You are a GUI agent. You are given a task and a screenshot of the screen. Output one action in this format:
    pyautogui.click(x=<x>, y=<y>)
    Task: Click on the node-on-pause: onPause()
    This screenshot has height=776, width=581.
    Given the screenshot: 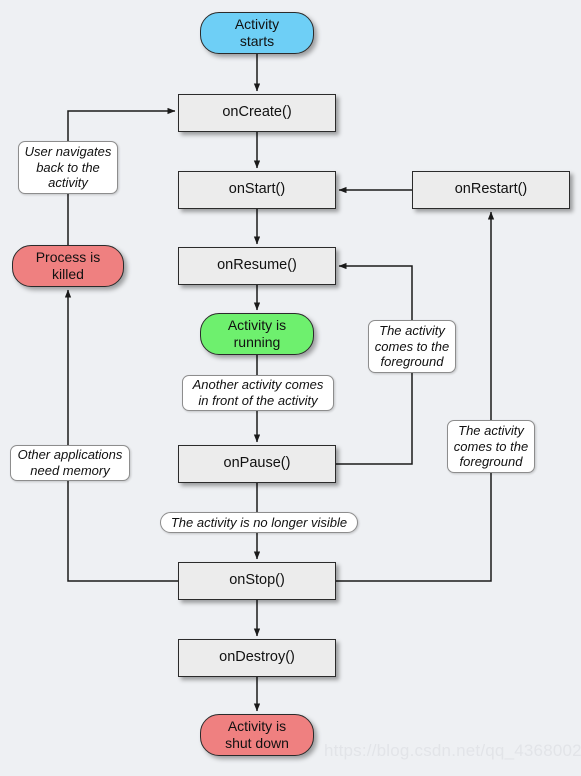 What is the action you would take?
    pyautogui.click(x=257, y=464)
    